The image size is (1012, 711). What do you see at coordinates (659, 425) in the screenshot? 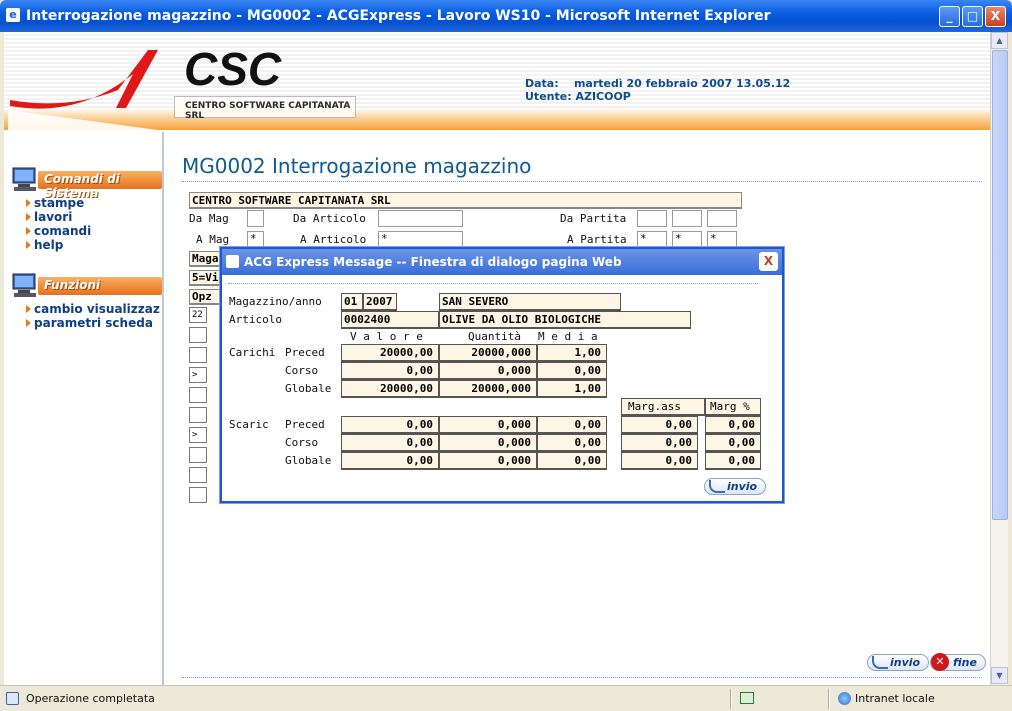
I see `scarichi-preced-marg-ass: 0,00` at bounding box center [659, 425].